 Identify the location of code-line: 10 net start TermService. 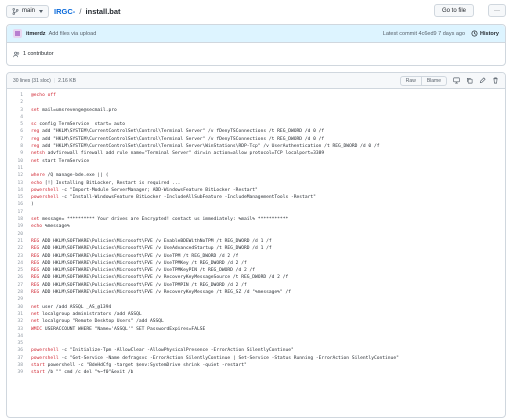
(256, 161).